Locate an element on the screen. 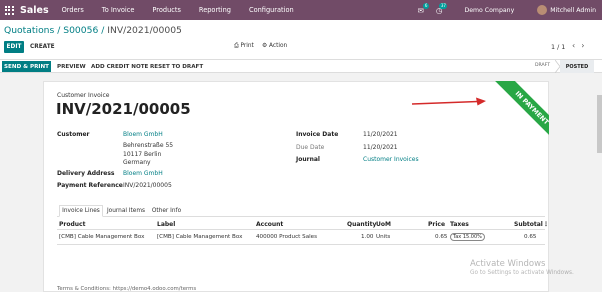 Image resolution: width=602 pixels, height=292 pixels. column-account: Account is located at coordinates (269, 224).